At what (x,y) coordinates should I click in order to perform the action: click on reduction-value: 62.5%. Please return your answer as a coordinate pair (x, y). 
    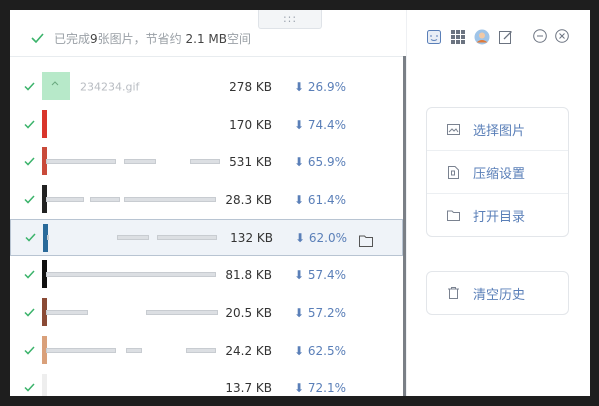
    Looking at the image, I should click on (327, 350).